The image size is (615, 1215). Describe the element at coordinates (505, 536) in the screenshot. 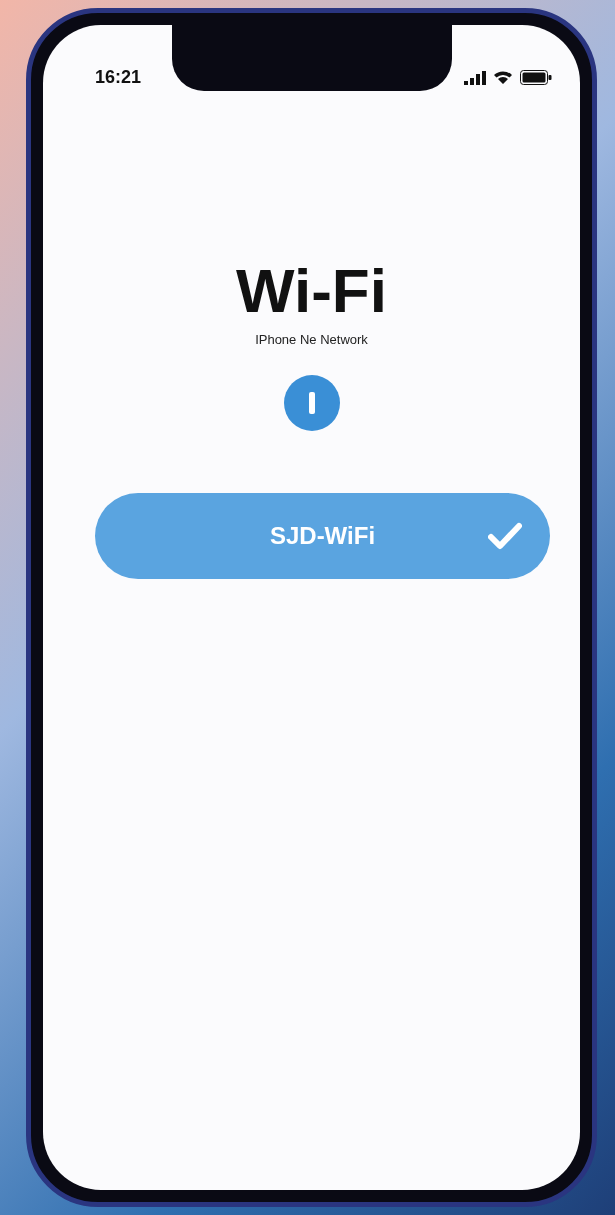

I see `checkmark-icon` at that location.